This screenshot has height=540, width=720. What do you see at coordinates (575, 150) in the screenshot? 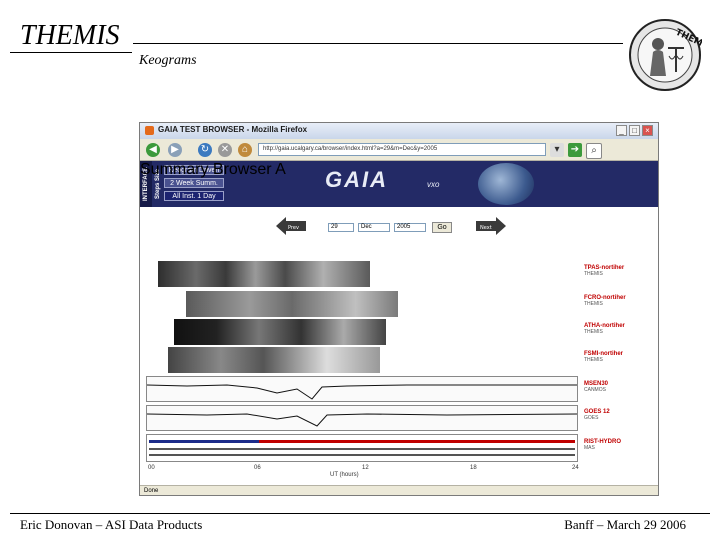
I see `go-icon: ➔` at bounding box center [575, 150].